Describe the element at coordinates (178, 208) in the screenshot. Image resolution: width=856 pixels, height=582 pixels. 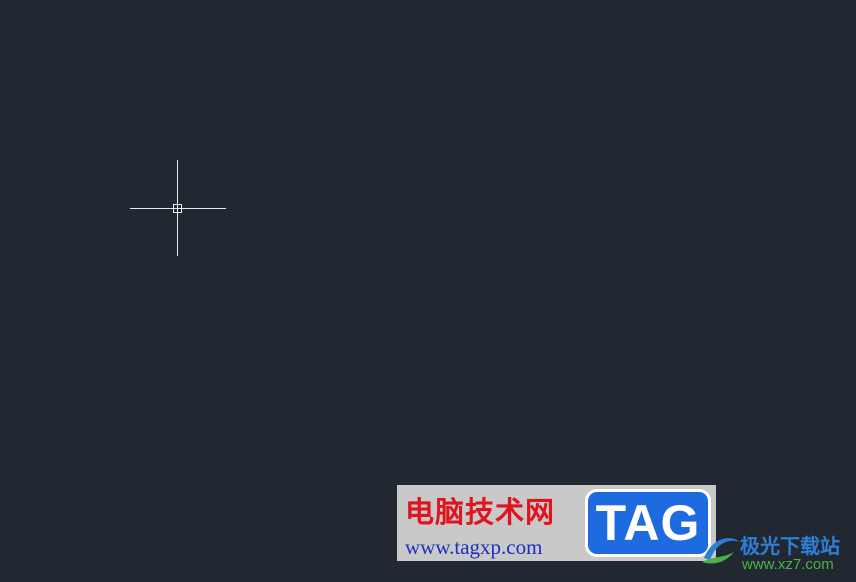
I see `crosshair-cursor-icon` at that location.